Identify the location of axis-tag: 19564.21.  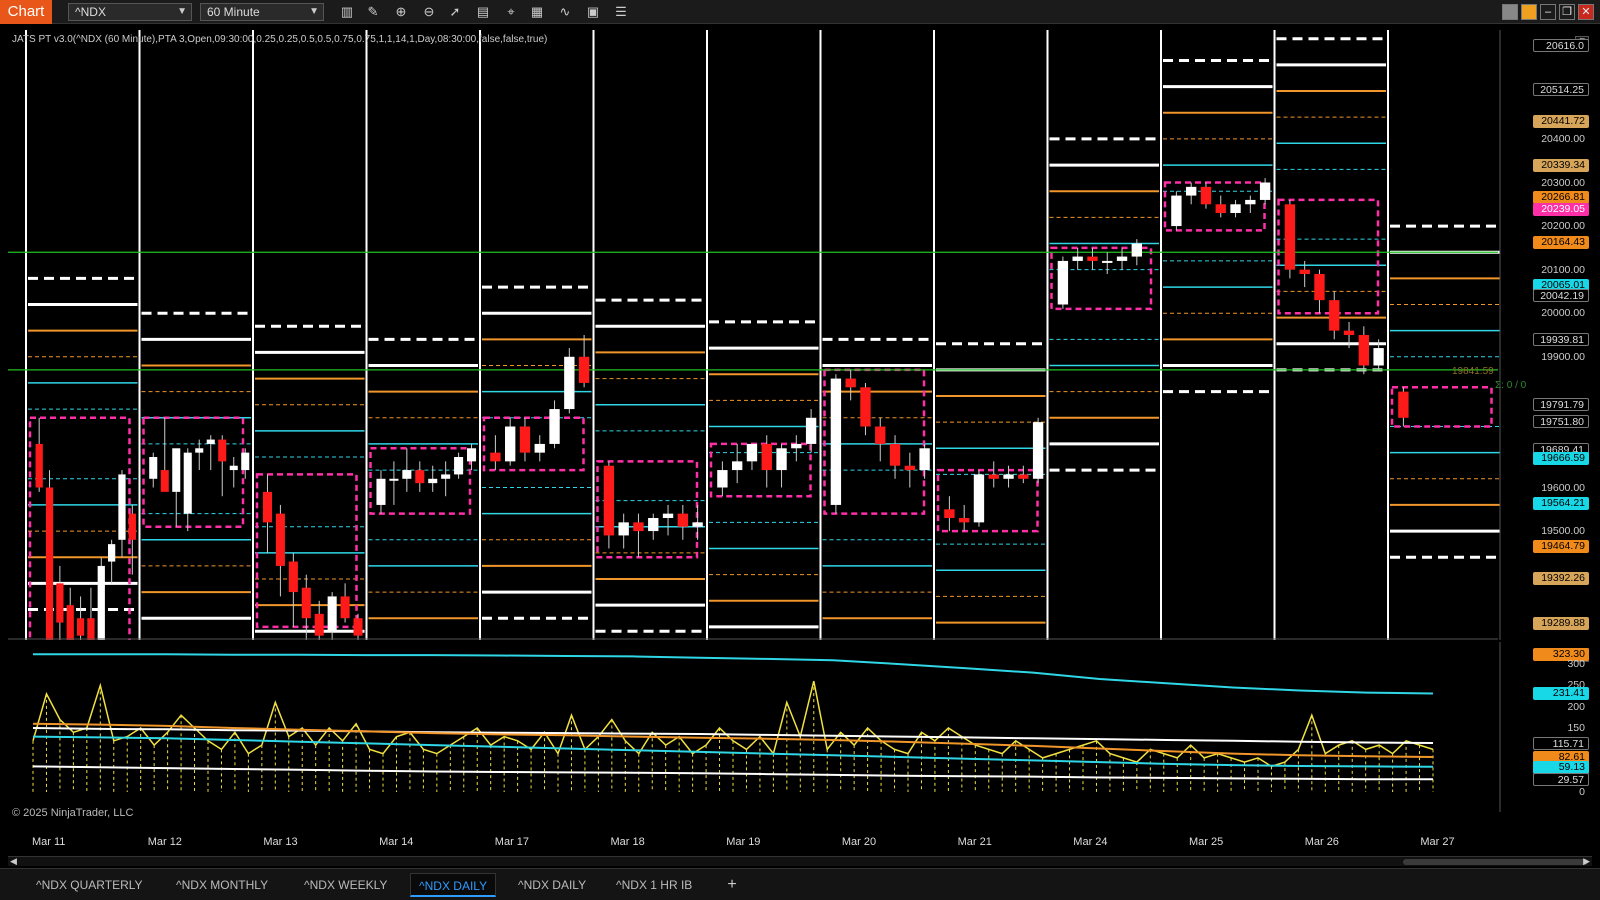
(1561, 504).